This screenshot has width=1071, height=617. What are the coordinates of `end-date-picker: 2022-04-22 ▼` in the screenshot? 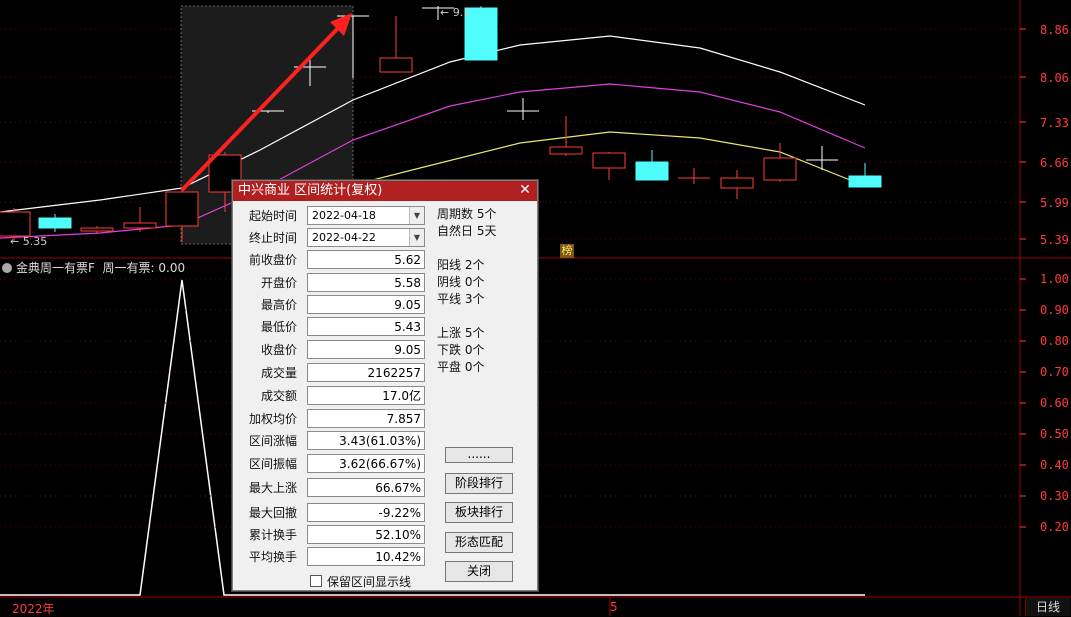 It's located at (366, 237).